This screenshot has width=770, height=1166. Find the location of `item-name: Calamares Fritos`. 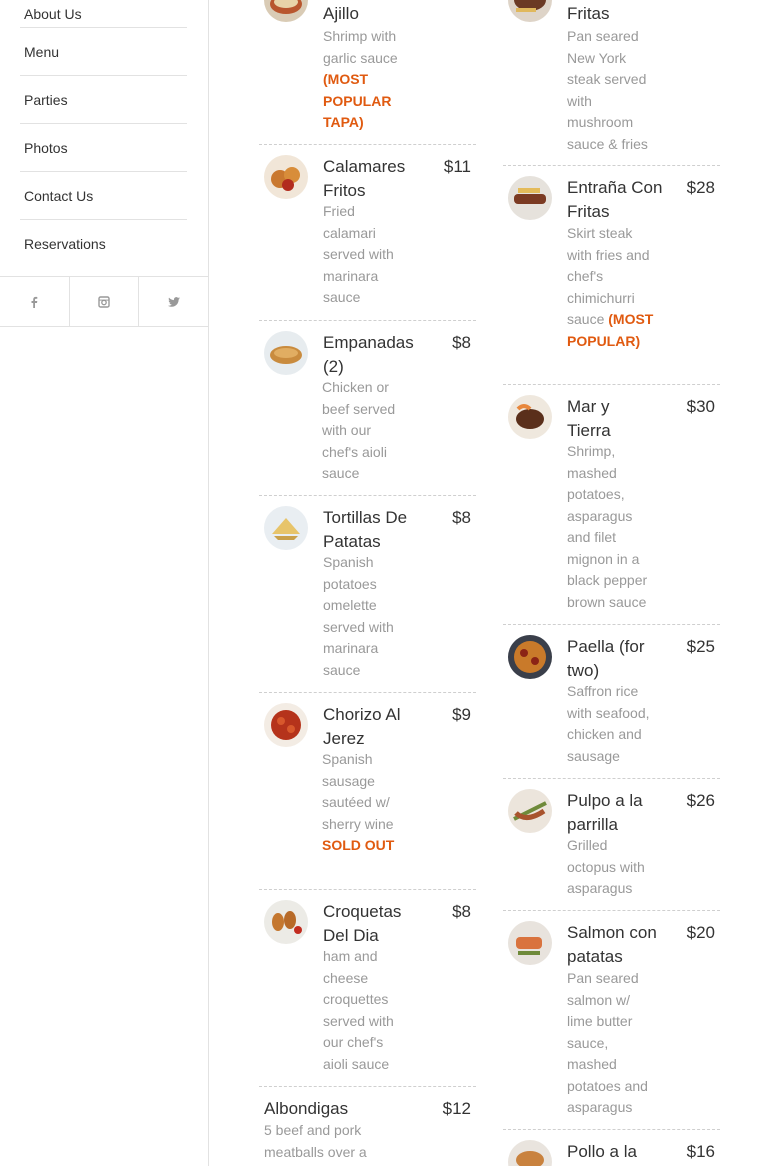

item-name: Calamares Fritos is located at coordinates (364, 178).